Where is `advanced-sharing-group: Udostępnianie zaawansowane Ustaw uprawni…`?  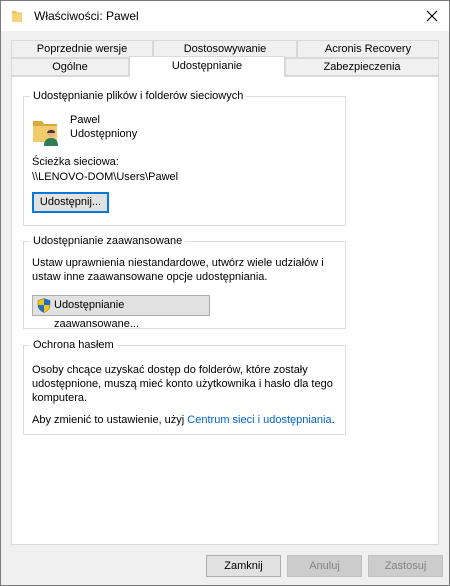
advanced-sharing-group: Udostępnianie zaawansowane Ustaw uprawni… is located at coordinates (184, 282).